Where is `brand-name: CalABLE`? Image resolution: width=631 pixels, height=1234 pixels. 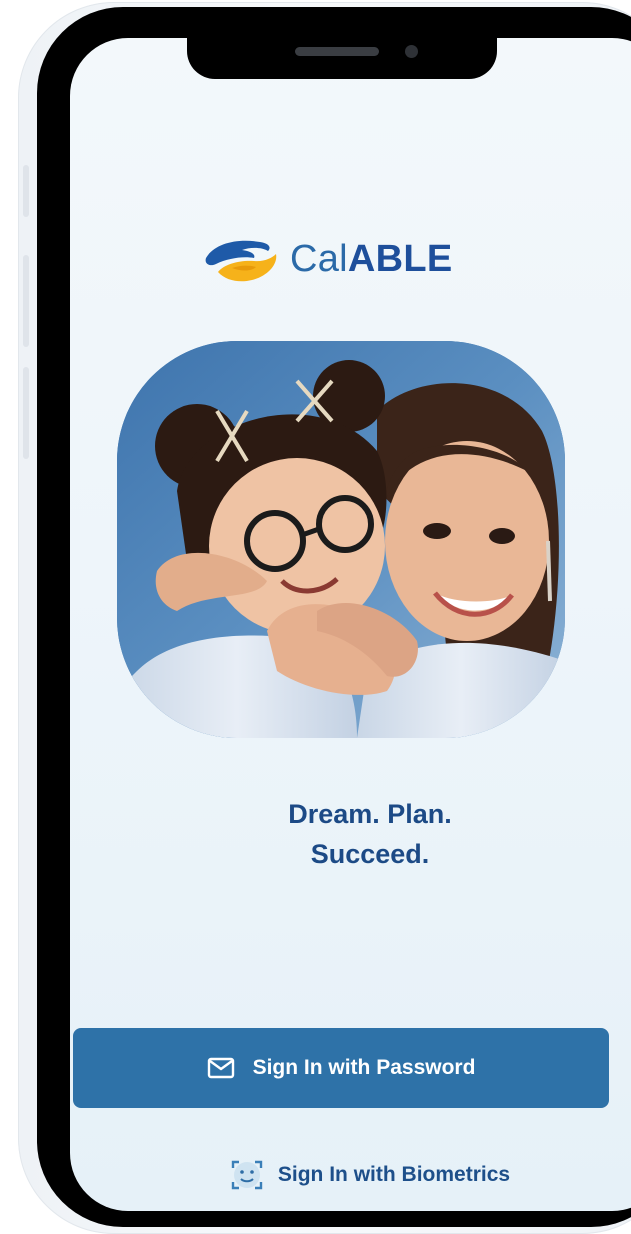
brand-name: CalABLE is located at coordinates (371, 259).